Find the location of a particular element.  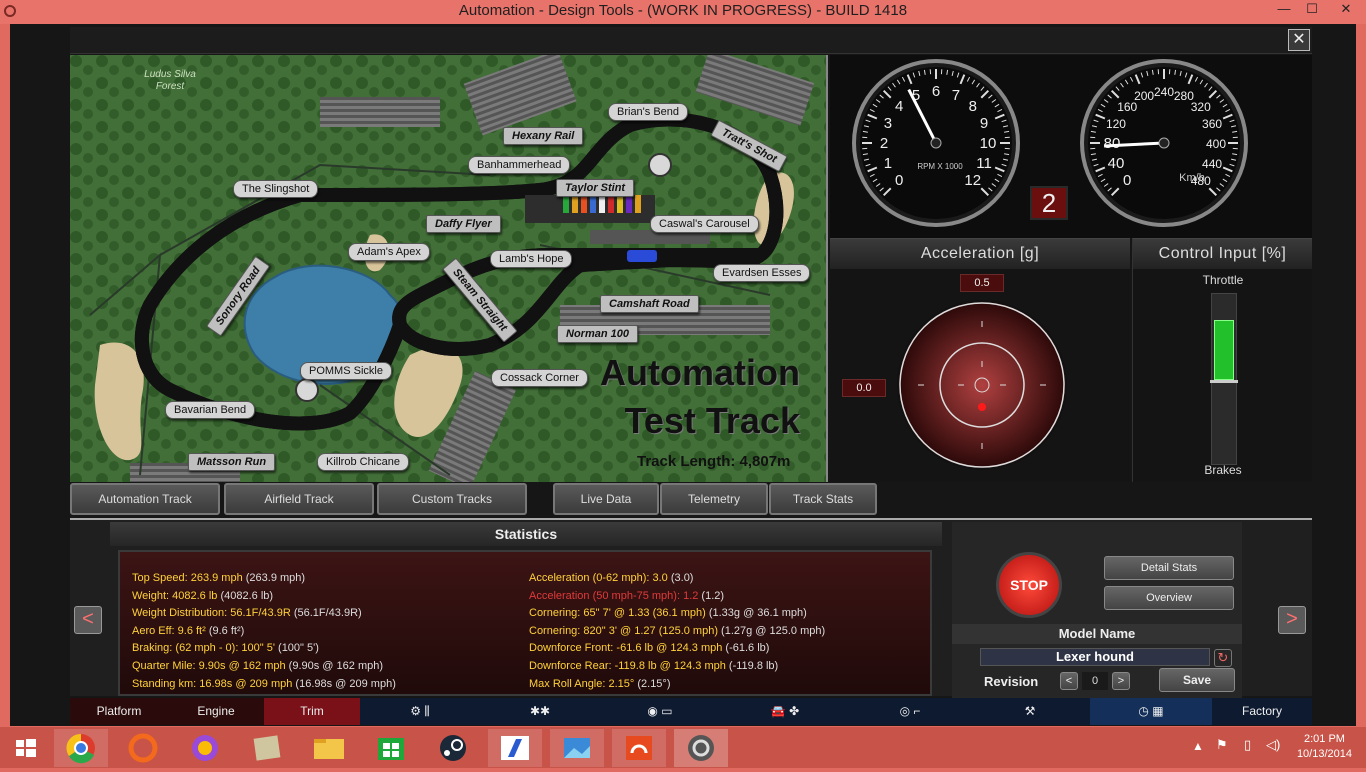

stat-reference: (9.6 ft²) is located at coordinates (225, 631).